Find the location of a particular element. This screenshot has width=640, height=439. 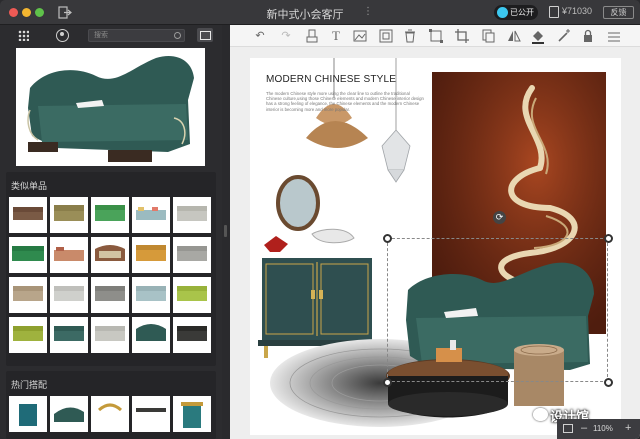

board-title: MODERN CHINESE STYLE is located at coordinates (331, 79).